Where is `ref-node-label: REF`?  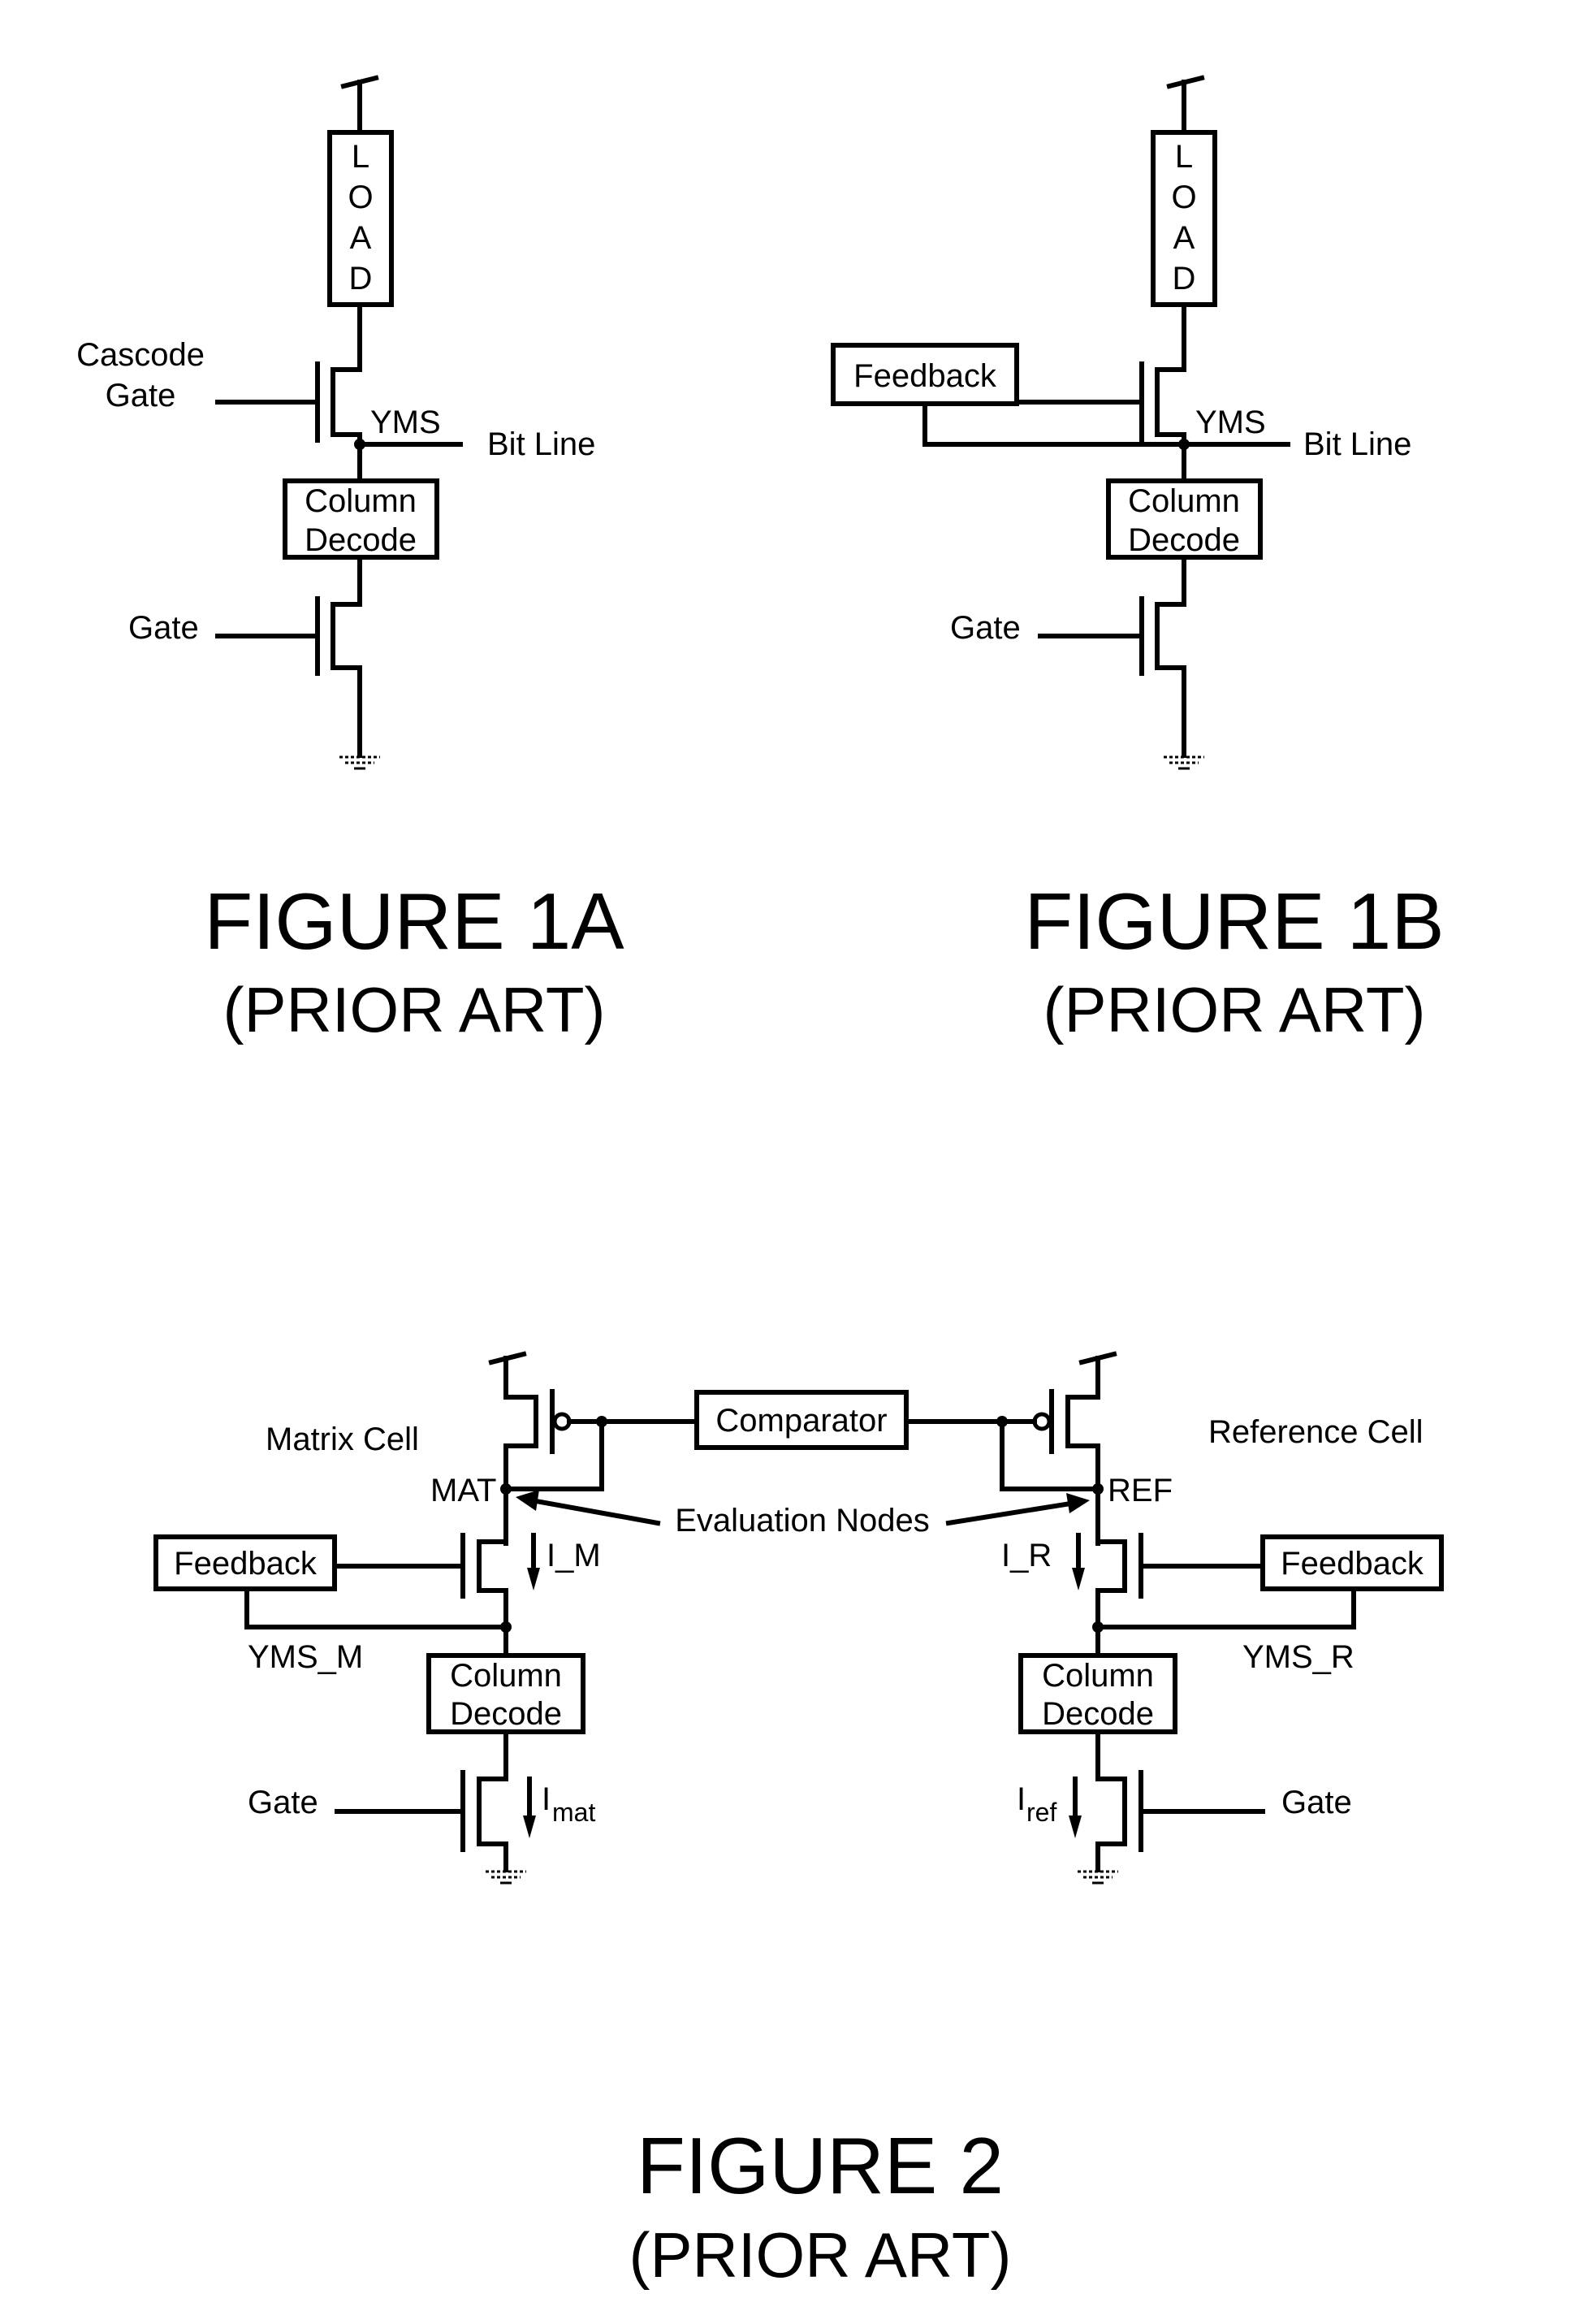 ref-node-label: REF is located at coordinates (1140, 1490).